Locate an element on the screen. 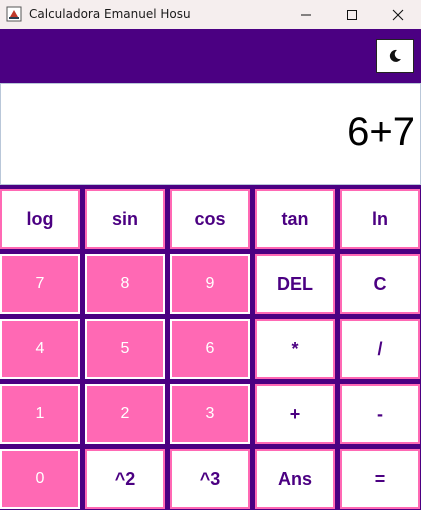 The image size is (421, 510). minimize-button is located at coordinates (306, 14).